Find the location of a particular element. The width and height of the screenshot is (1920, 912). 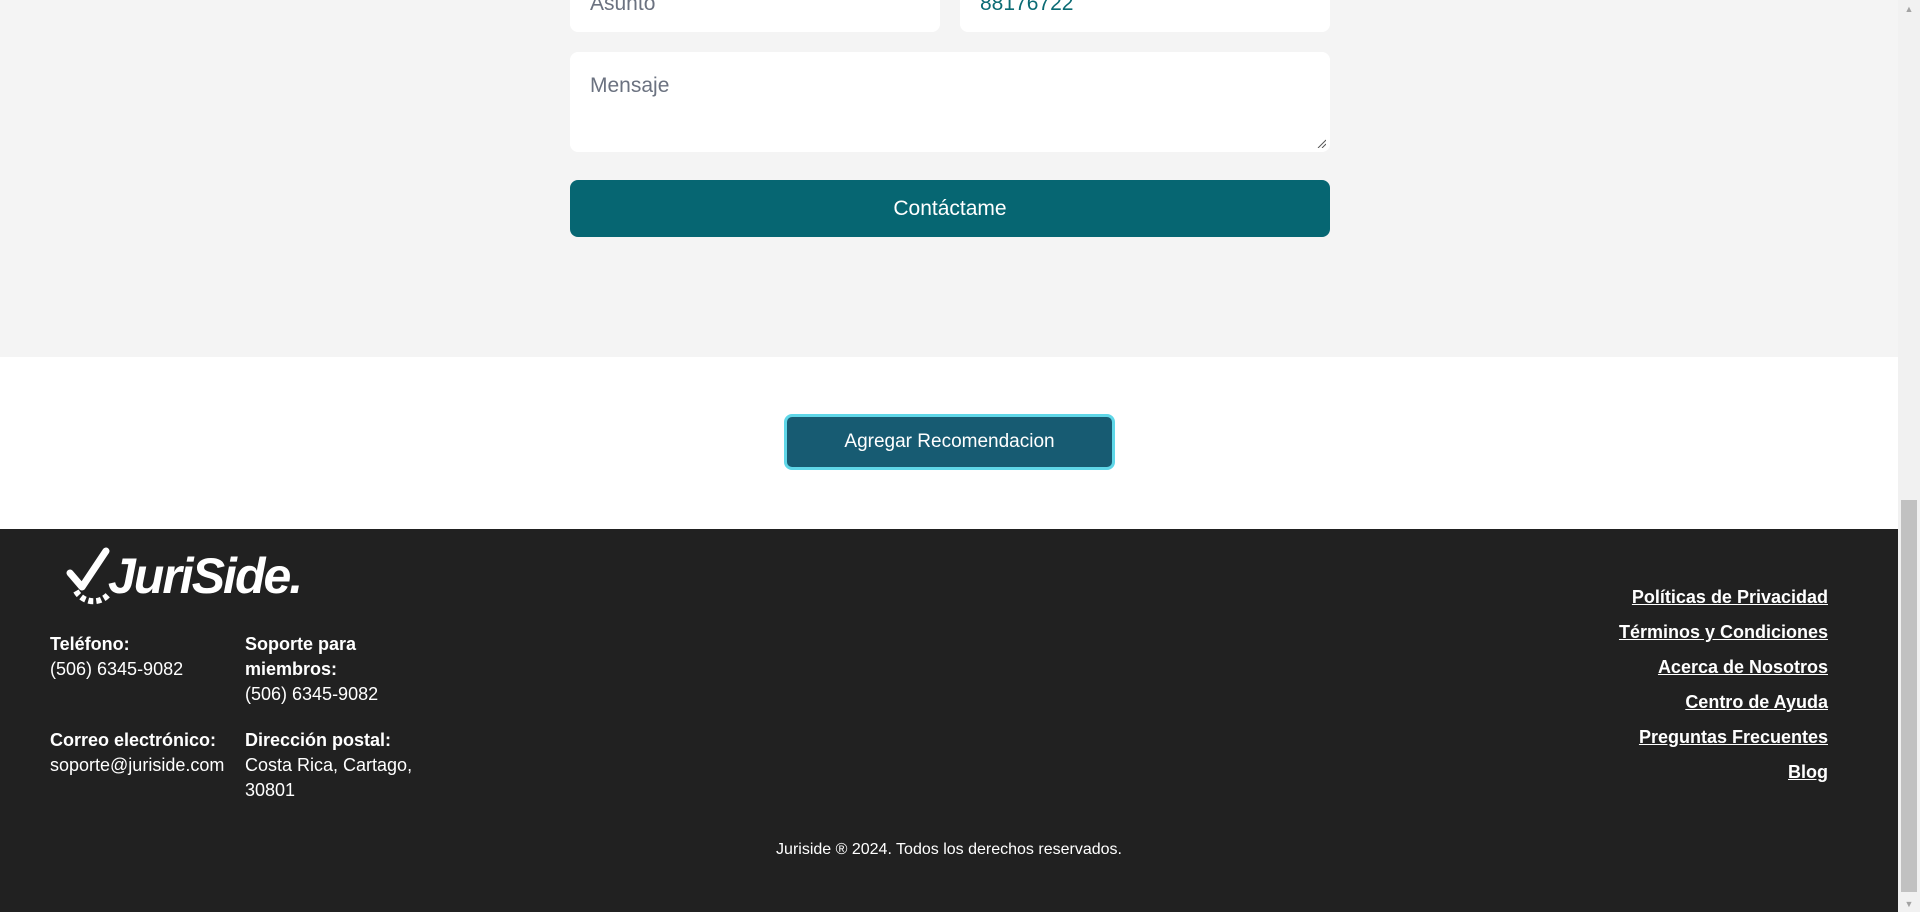

support-value: (506) 6345-9082 is located at coordinates (312, 694).